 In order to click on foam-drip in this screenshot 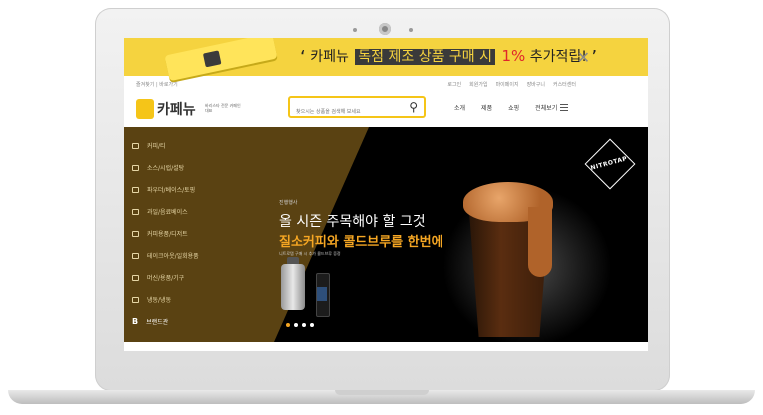, I will do `click(540, 242)`.